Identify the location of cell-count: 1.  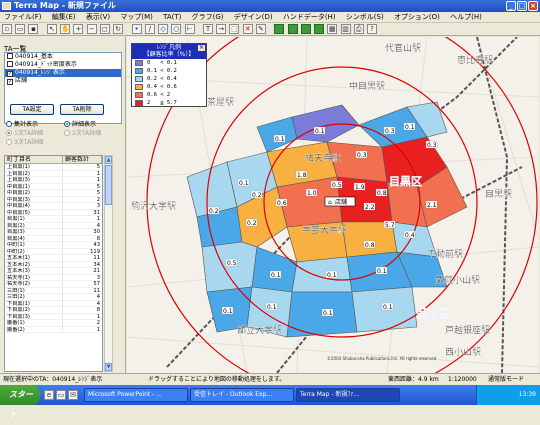
(98, 173).